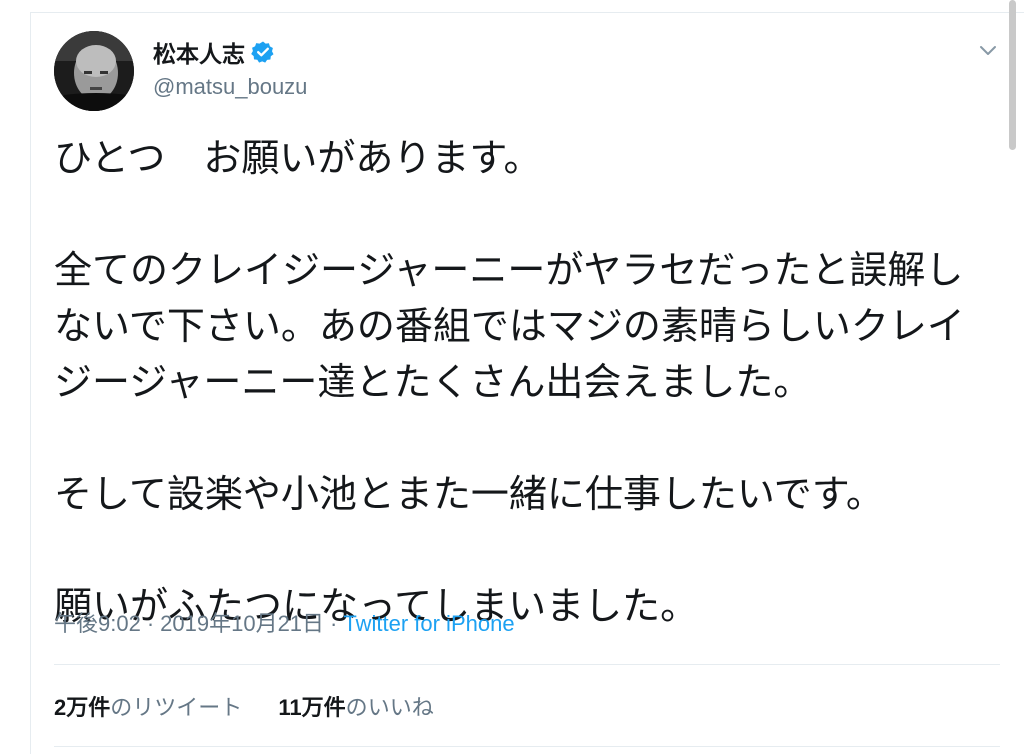 The width and height of the screenshot is (1024, 754). Describe the element at coordinates (1012, 75) in the screenshot. I see `scrollbar` at that location.